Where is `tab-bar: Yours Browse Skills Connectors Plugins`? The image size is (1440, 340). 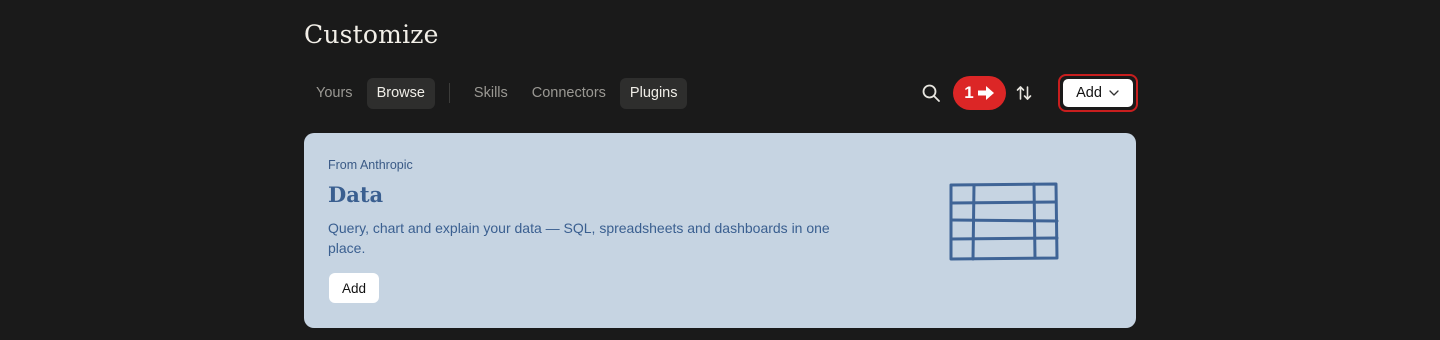 tab-bar: Yours Browse Skills Connectors Plugins is located at coordinates (497, 93).